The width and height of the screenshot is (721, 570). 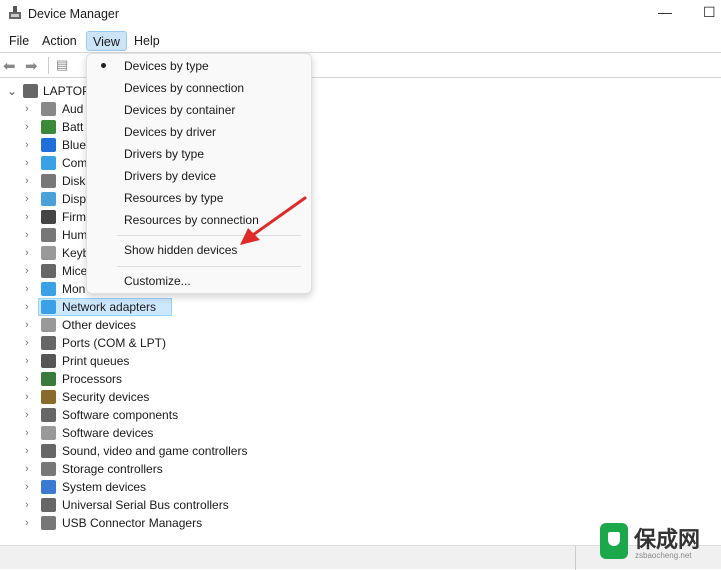 What do you see at coordinates (657, 542) in the screenshot?
I see `watermark-logo: 保成网 zsbaocheng.net` at bounding box center [657, 542].